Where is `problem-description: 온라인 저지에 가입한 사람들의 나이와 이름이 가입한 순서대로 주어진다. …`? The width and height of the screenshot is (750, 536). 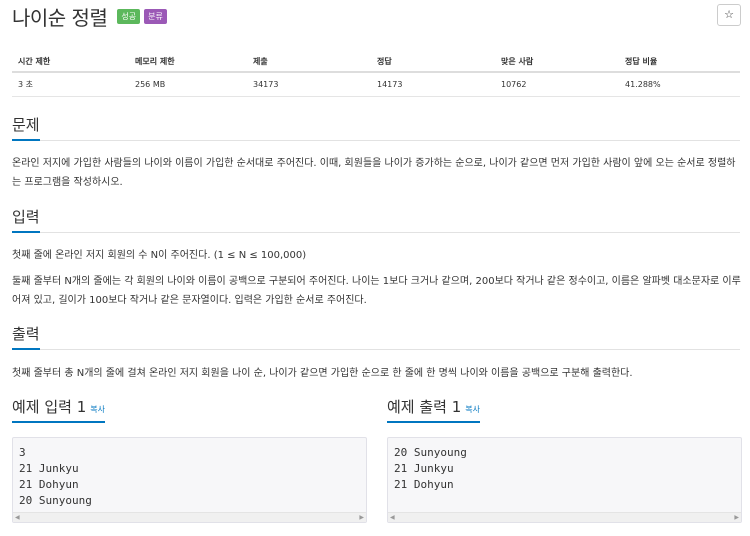 problem-description: 온라인 저지에 가입한 사람들의 나이와 이름이 가입한 순서대로 주어진다. … is located at coordinates (374, 173).